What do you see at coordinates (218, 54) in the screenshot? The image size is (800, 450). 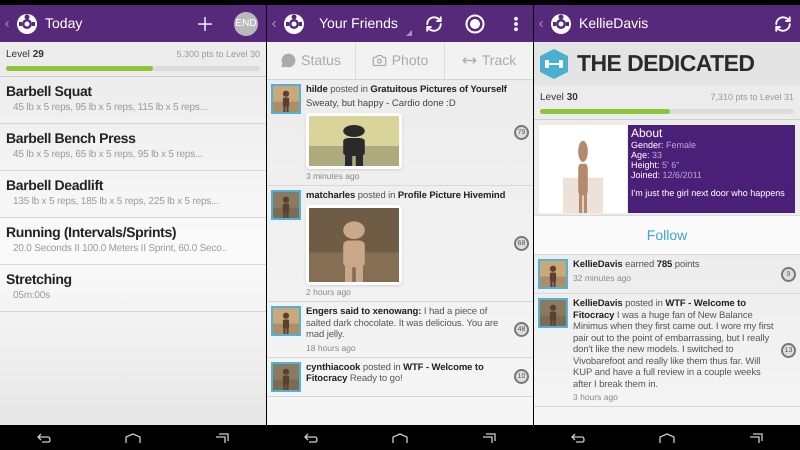 I see `points-to-next-level: 5,300 pts to Level 30` at bounding box center [218, 54].